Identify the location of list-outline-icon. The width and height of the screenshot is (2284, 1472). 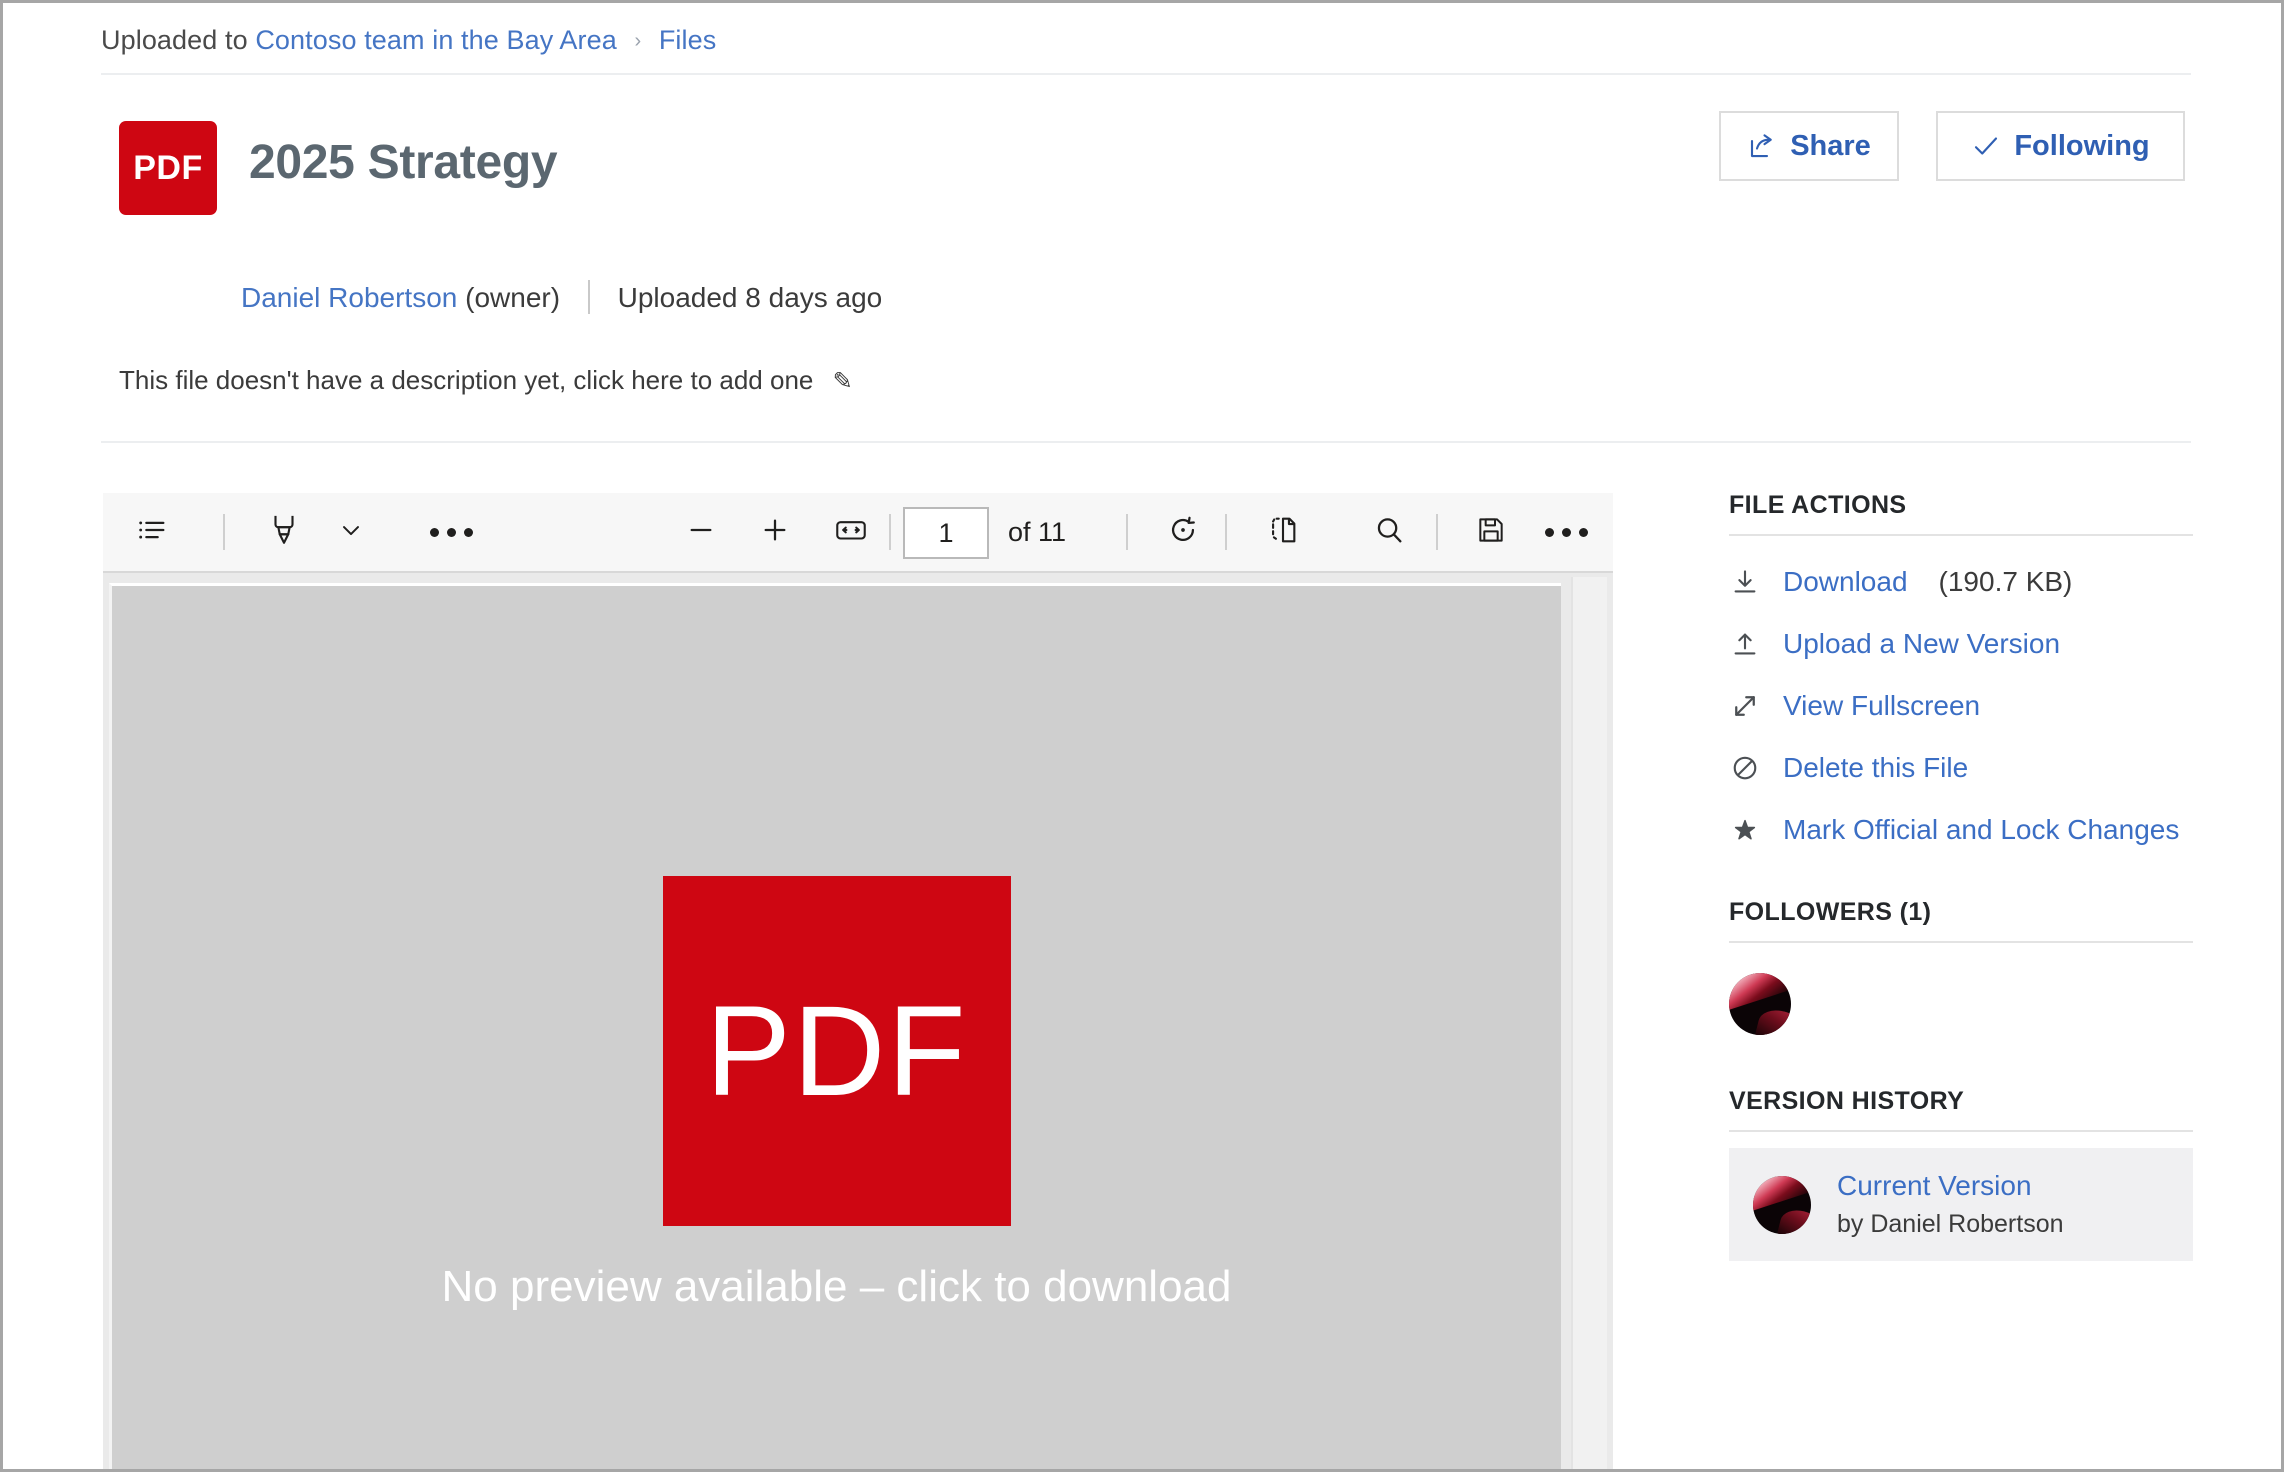
(152, 532).